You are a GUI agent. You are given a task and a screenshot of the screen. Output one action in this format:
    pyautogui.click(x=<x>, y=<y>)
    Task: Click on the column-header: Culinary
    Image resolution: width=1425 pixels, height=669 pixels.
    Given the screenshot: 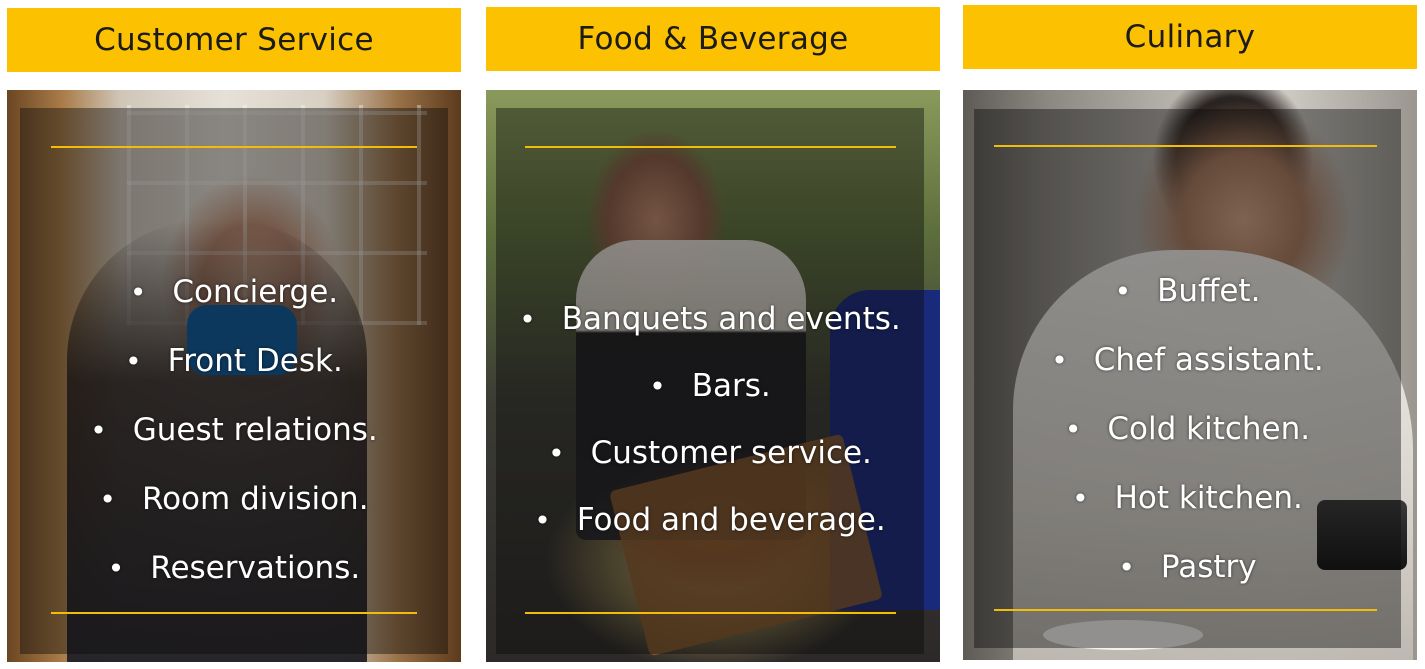 What is the action you would take?
    pyautogui.click(x=1190, y=37)
    